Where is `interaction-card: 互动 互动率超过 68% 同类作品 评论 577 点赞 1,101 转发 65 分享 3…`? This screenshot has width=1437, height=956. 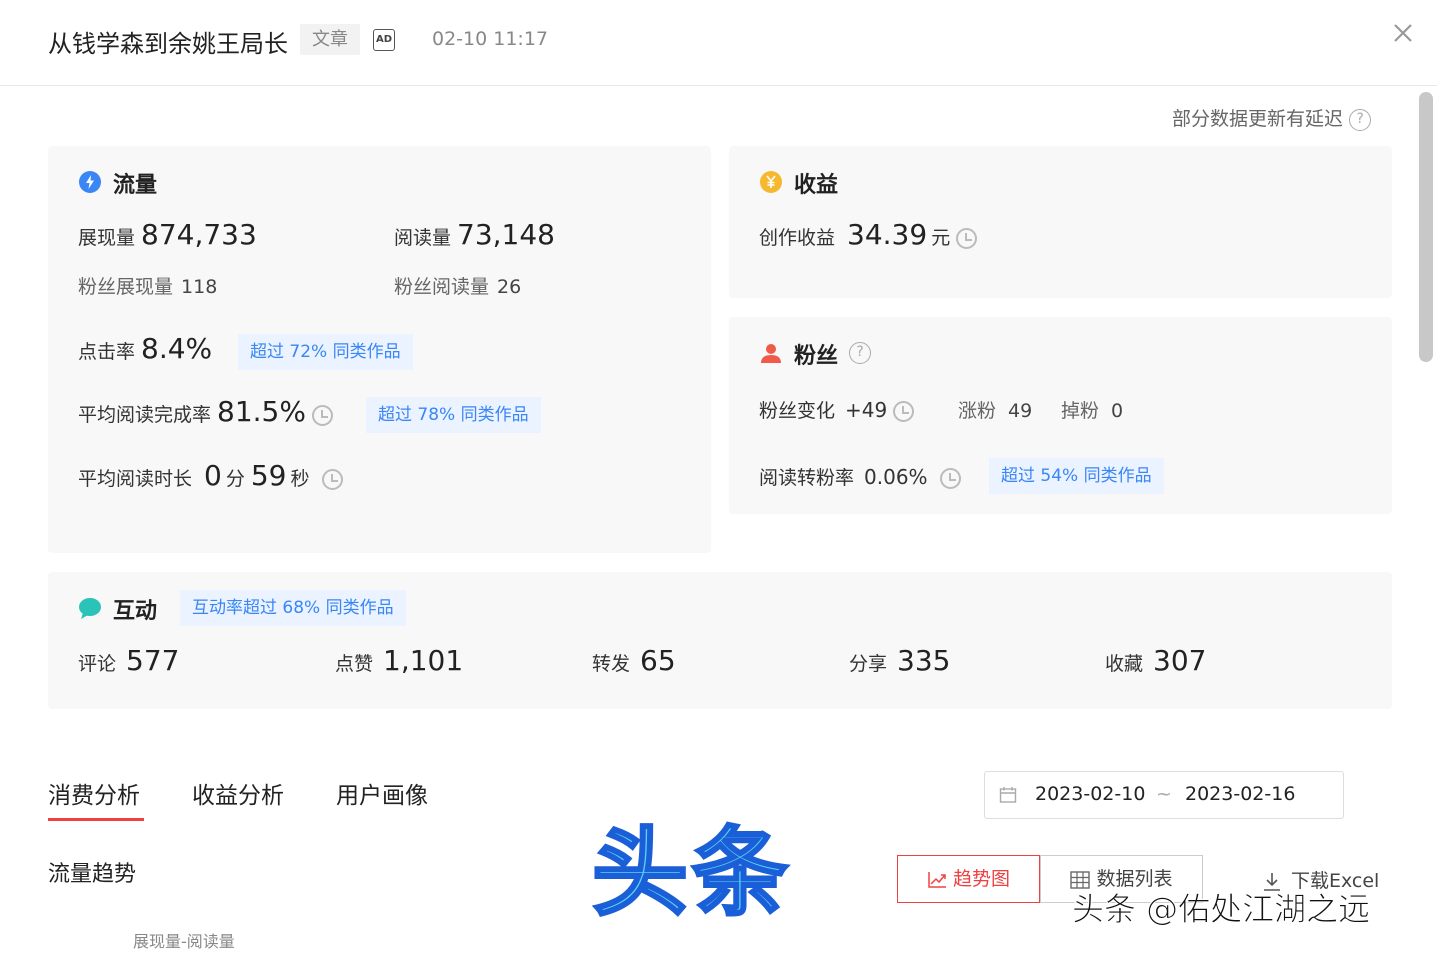 interaction-card: 互动 互动率超过 68% 同类作品 评论 577 点赞 1,101 转发 65 分享 3… is located at coordinates (720, 640).